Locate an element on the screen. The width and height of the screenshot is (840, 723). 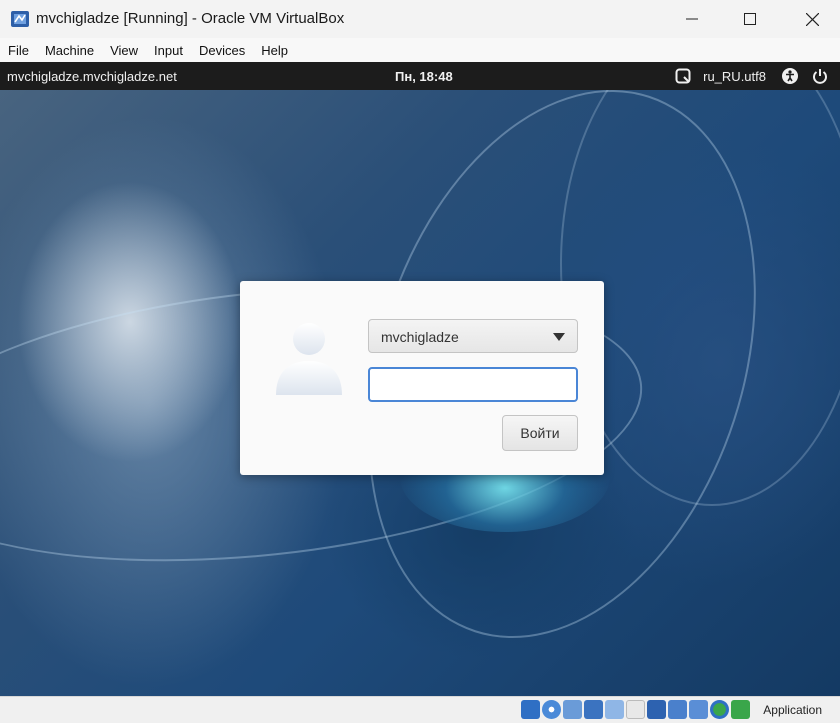
mouse-integration-icon is located at coordinates (719, 709).